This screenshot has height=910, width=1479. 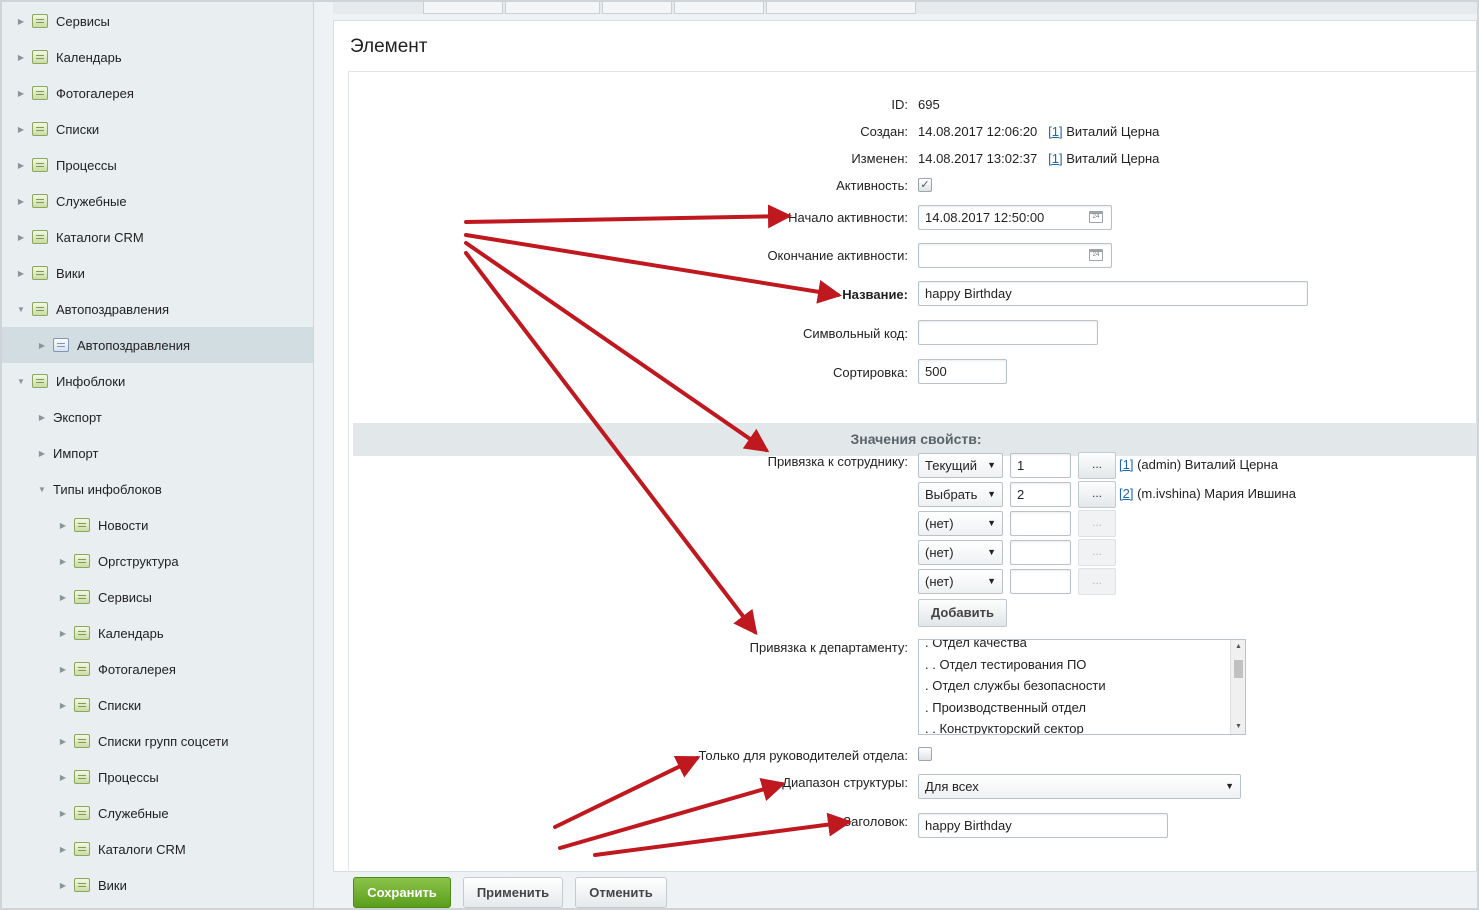 I want to click on add-employee-button: Добавить, so click(x=962, y=613).